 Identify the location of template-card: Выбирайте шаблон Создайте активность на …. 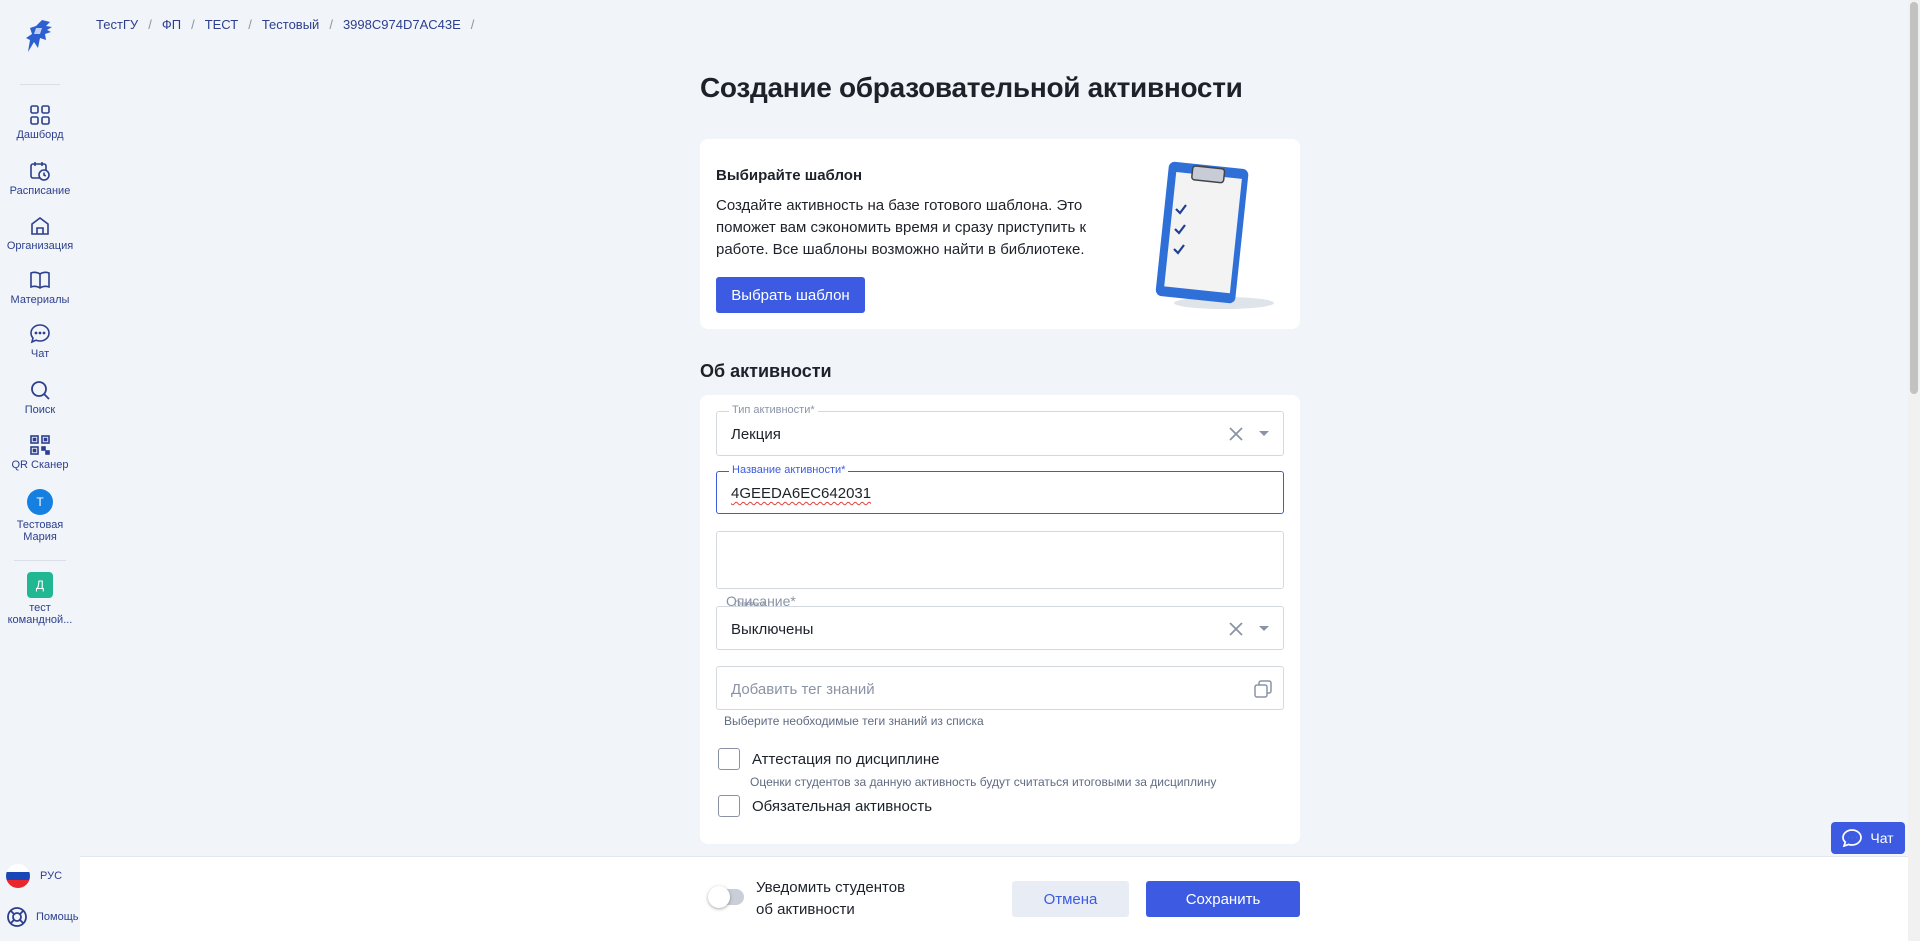
(1000, 234).